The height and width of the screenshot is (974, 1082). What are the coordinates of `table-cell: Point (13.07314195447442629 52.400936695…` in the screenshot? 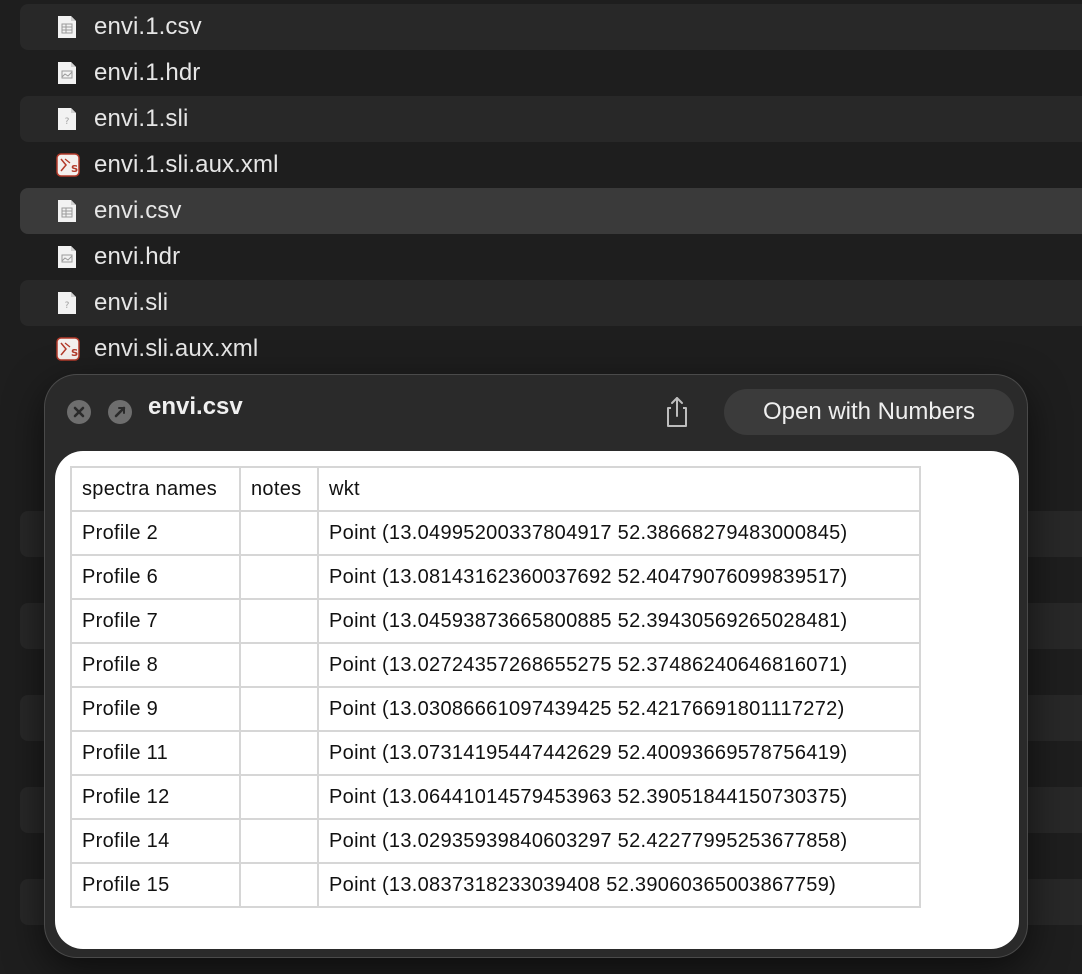 It's located at (619, 753).